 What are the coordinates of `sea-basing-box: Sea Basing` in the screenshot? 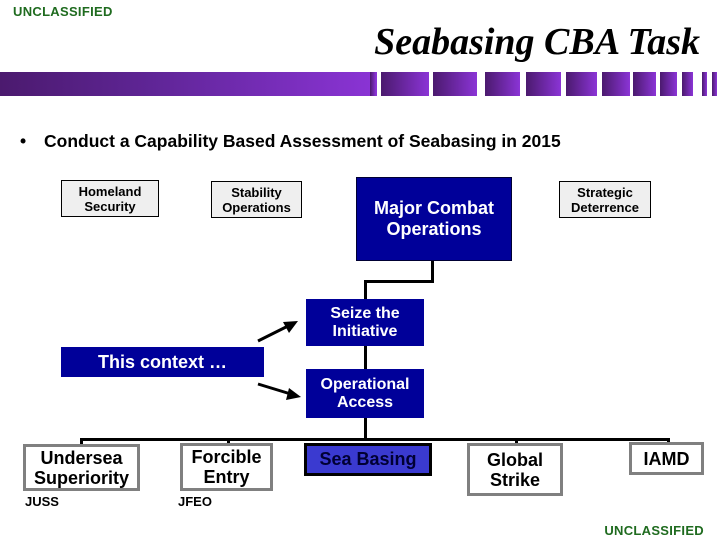 It's located at (368, 459).